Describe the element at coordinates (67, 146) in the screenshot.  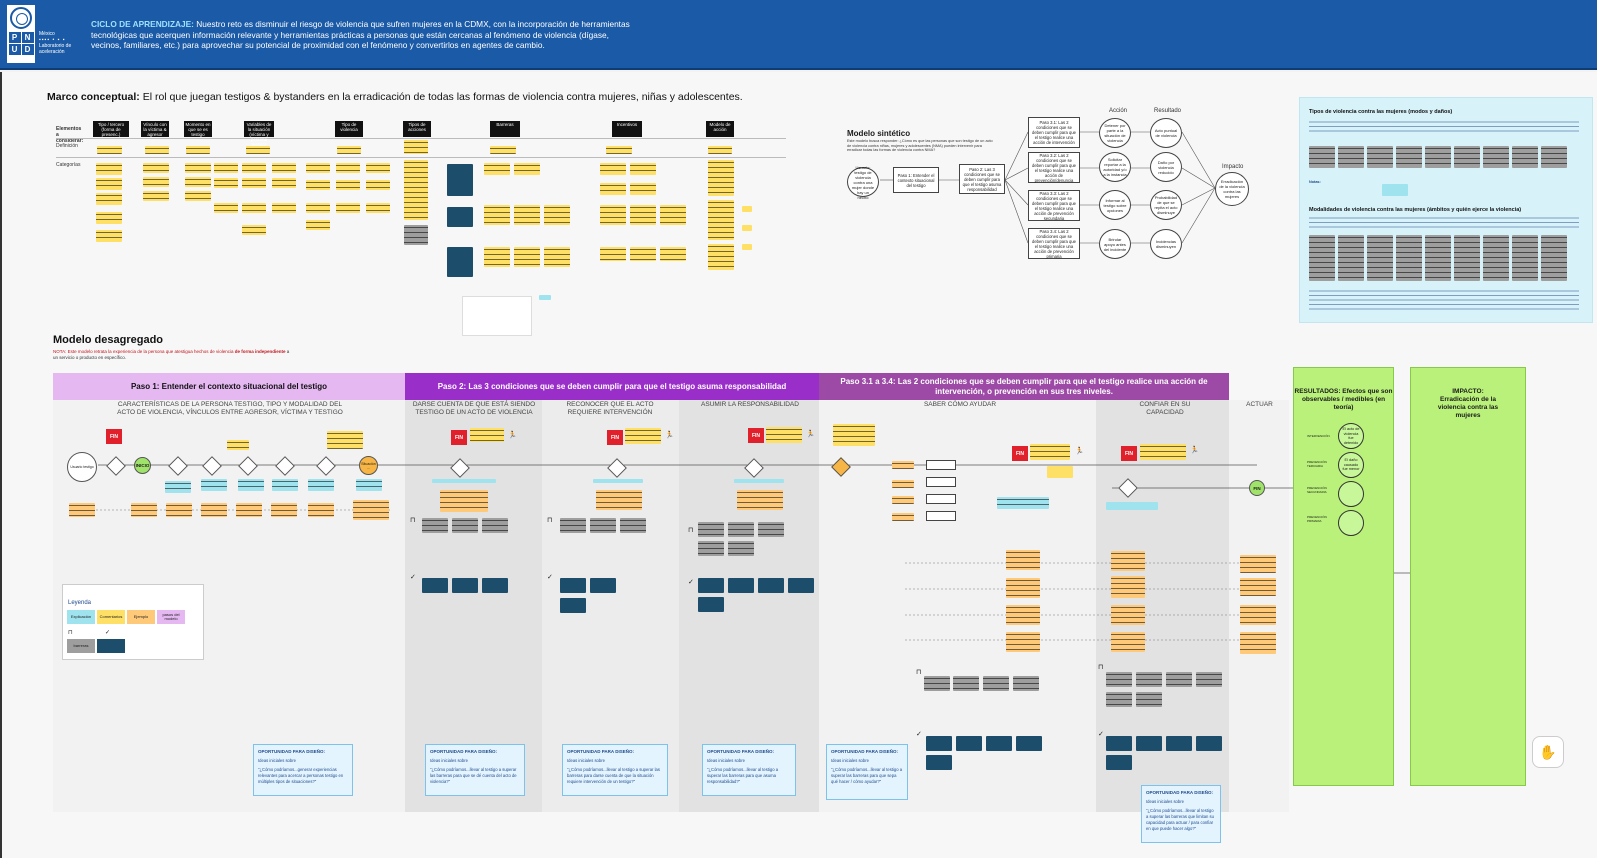
I see `row-label-definicion: Definición` at that location.